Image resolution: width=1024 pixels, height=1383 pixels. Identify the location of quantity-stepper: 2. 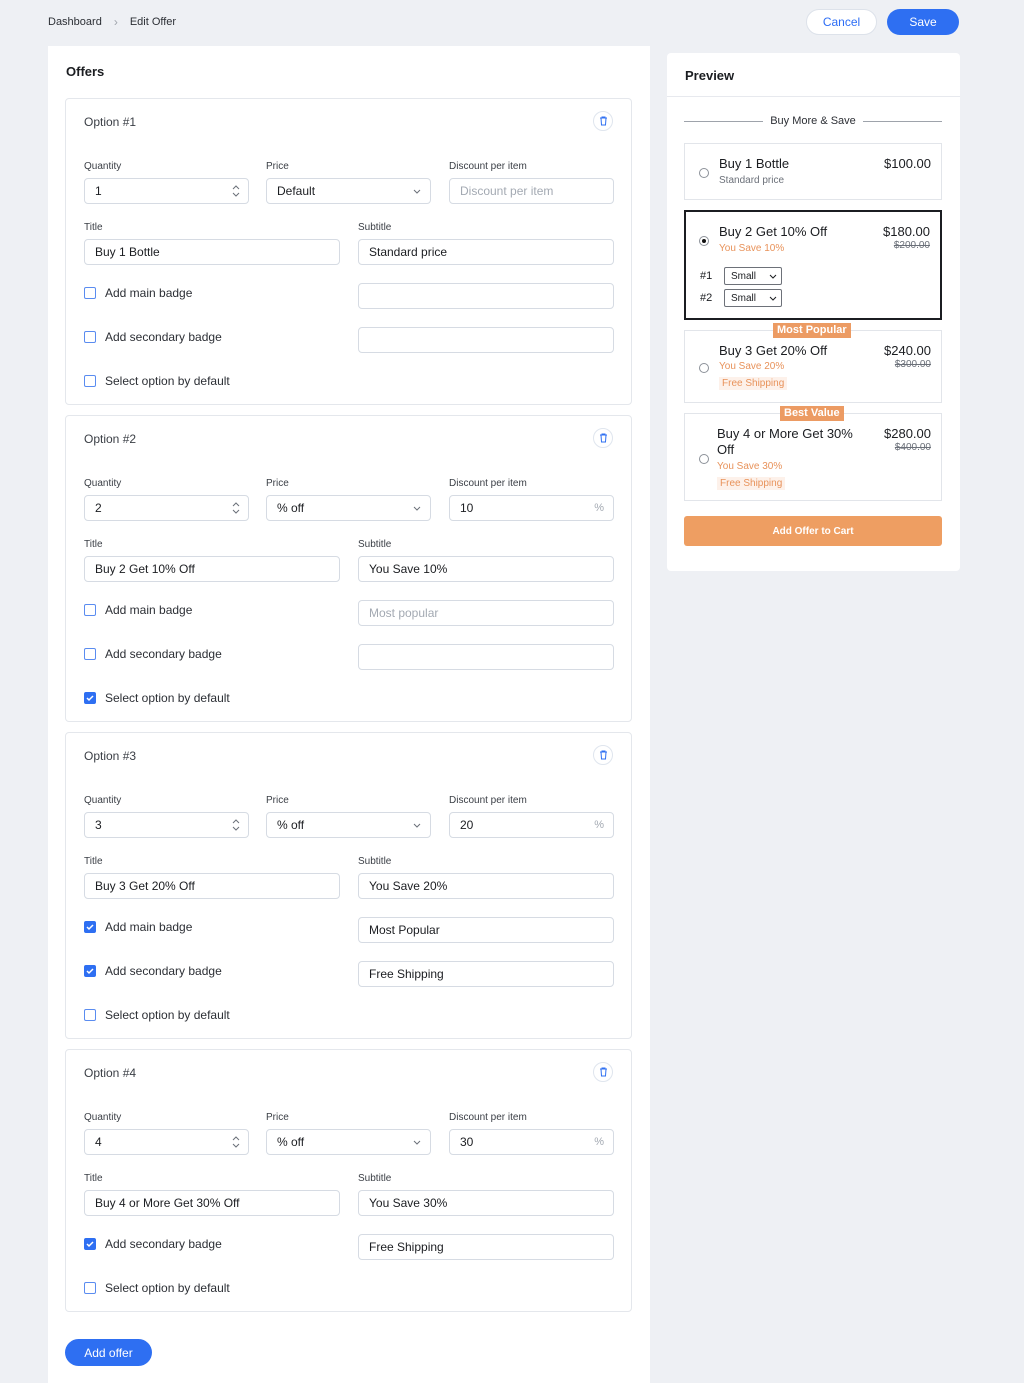
(166, 508).